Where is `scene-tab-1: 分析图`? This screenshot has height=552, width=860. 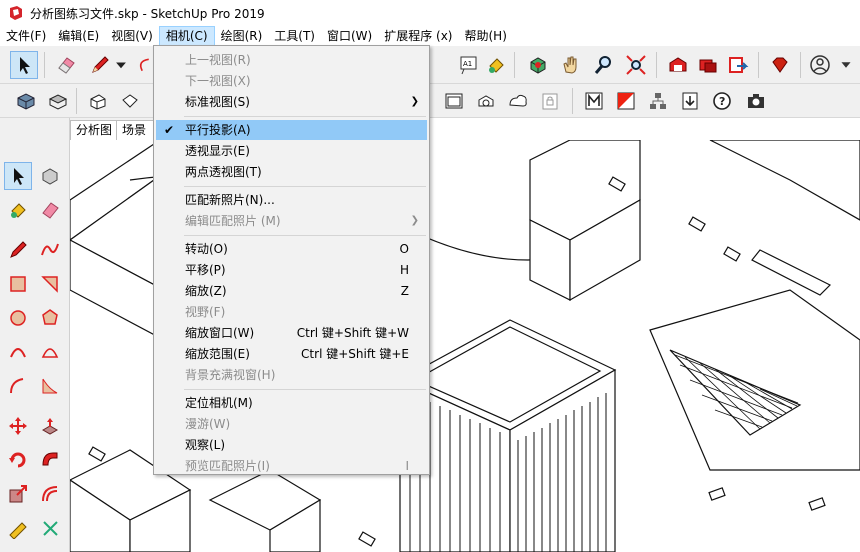
scene-tab-1: 分析图 is located at coordinates (94, 130).